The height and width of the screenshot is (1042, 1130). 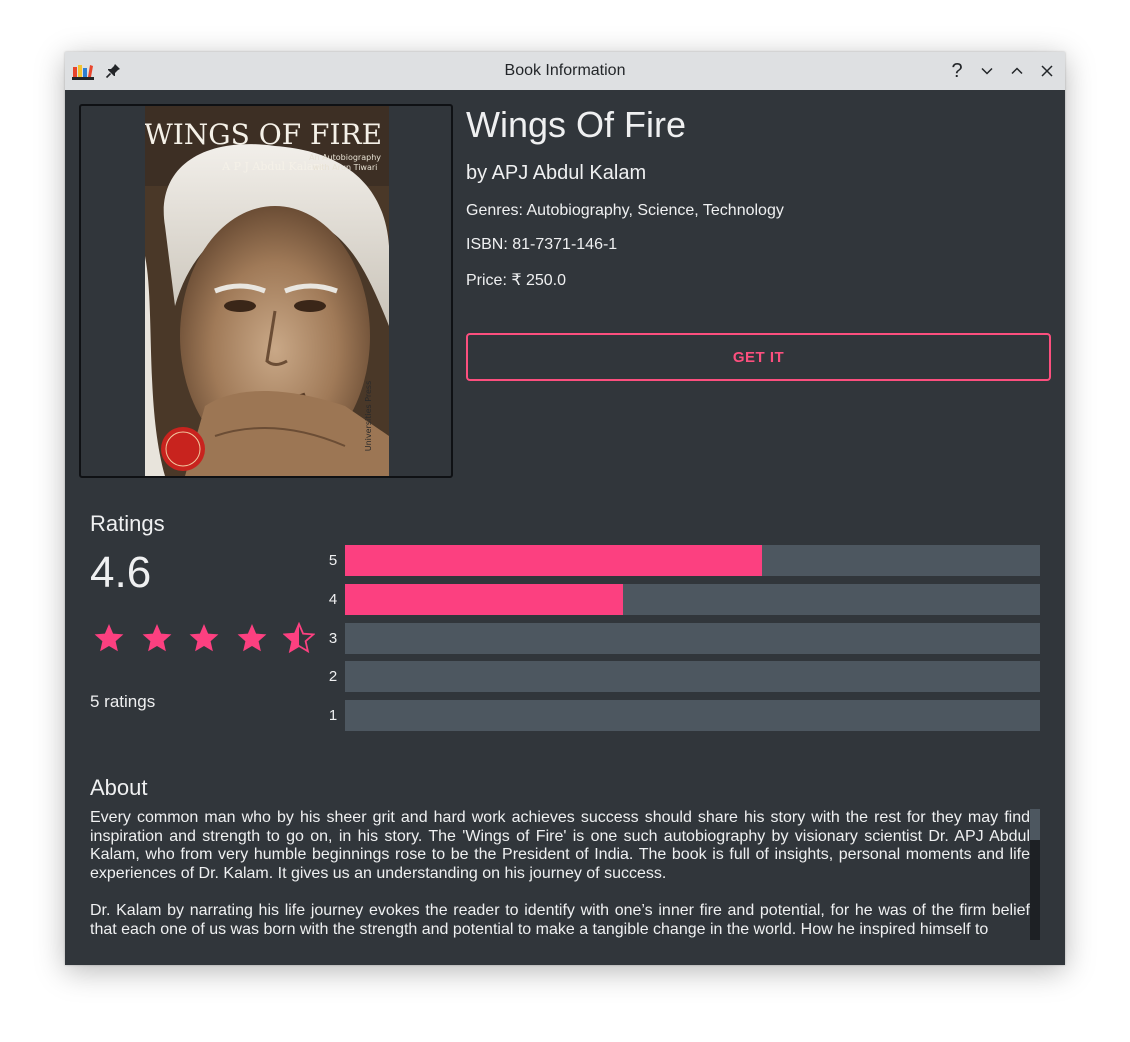 I want to click on chevron-up-icon, so click(x=1017, y=71).